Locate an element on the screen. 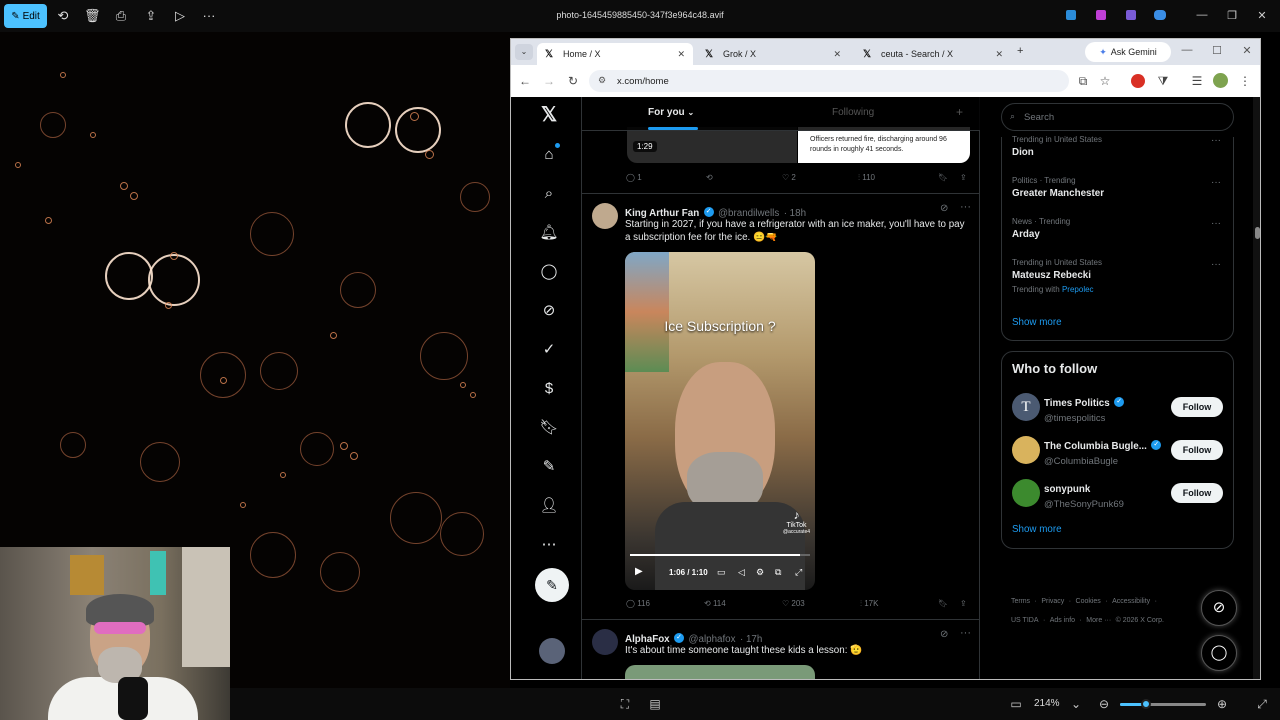  views-button: ⫶ 17K is located at coordinates (869, 604).